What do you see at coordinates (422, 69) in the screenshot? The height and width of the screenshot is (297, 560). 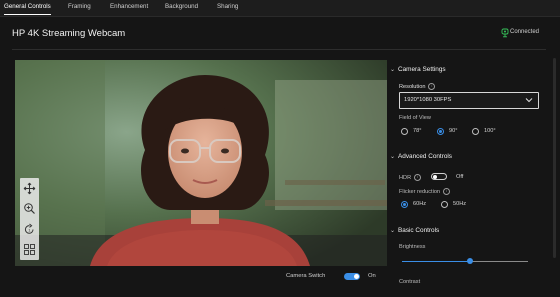 I see `camera-settings-title: Camera Settings` at bounding box center [422, 69].